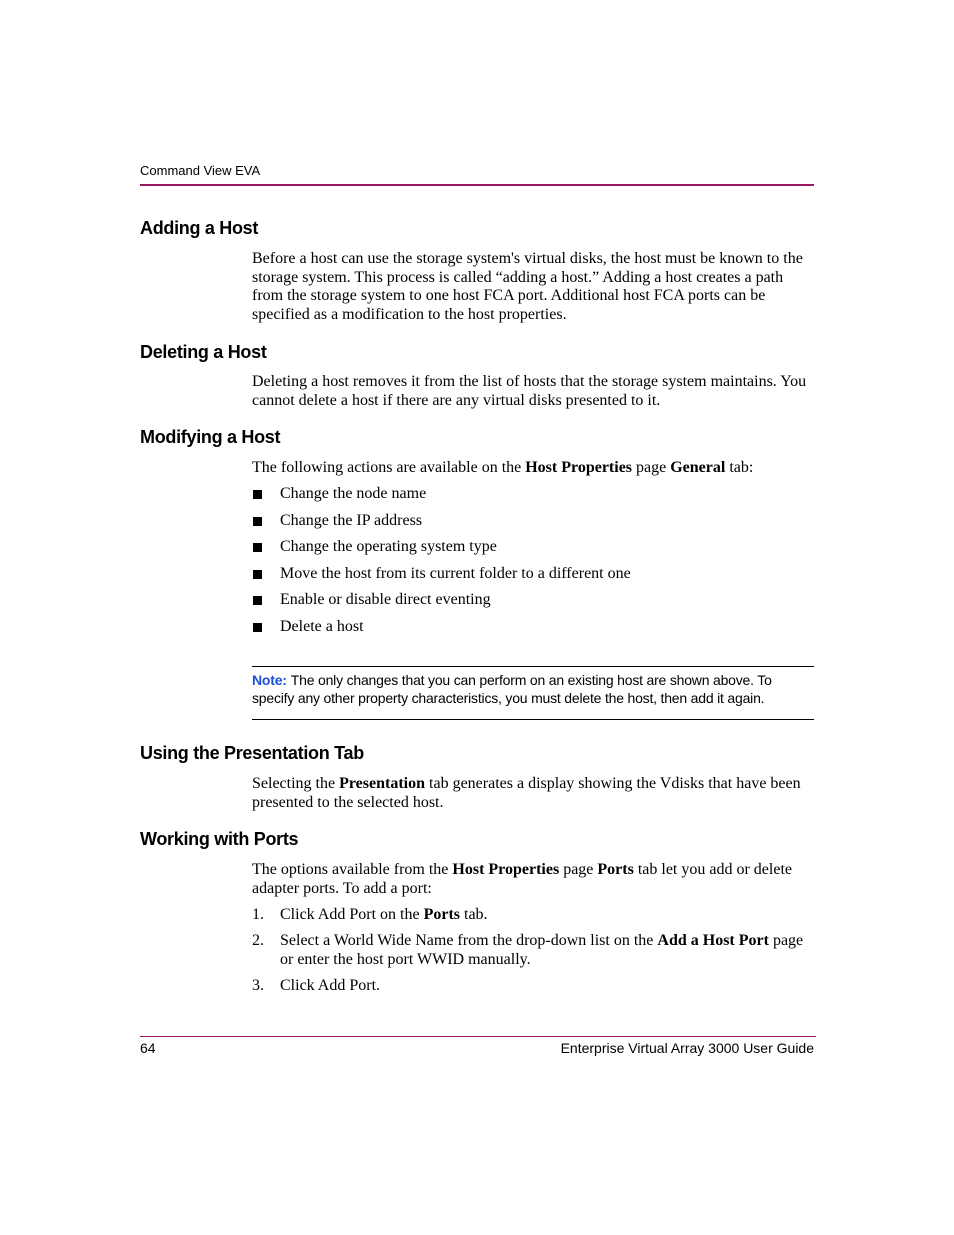  What do you see at coordinates (478, 1036) in the screenshot?
I see `footer-rule` at bounding box center [478, 1036].